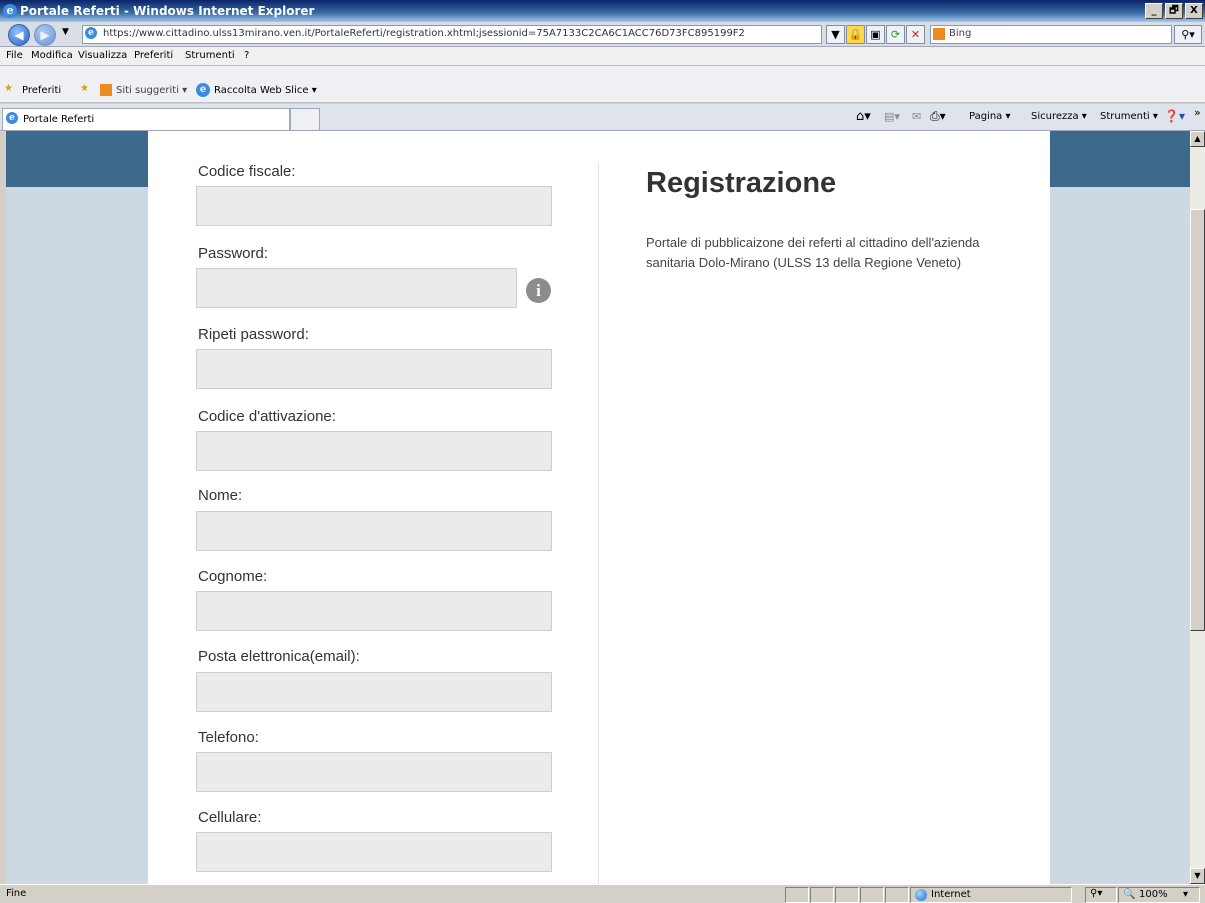  What do you see at coordinates (538, 290) in the screenshot?
I see `info-icon: i` at bounding box center [538, 290].